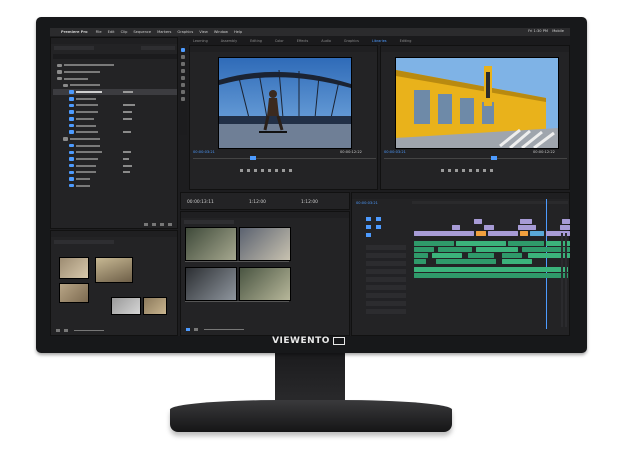 Image resolution: width=617 pixels, height=459 pixels. What do you see at coordinates (183, 57) in the screenshot?
I see `track-select-tool-icon` at bounding box center [183, 57].